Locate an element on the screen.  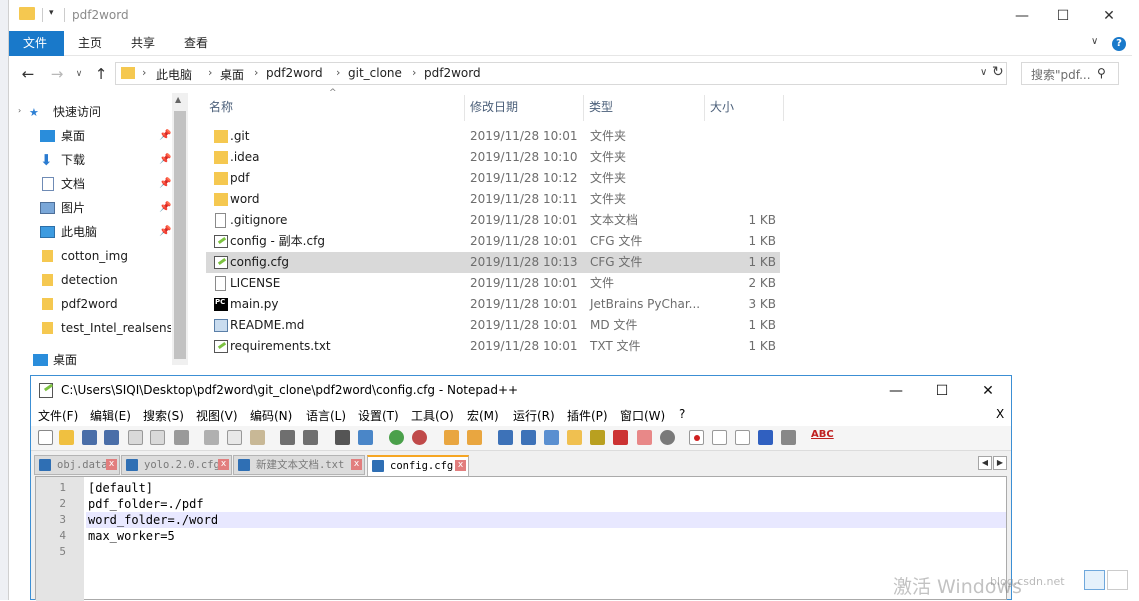
tab-file: 文件 is located at coordinates (36, 43).